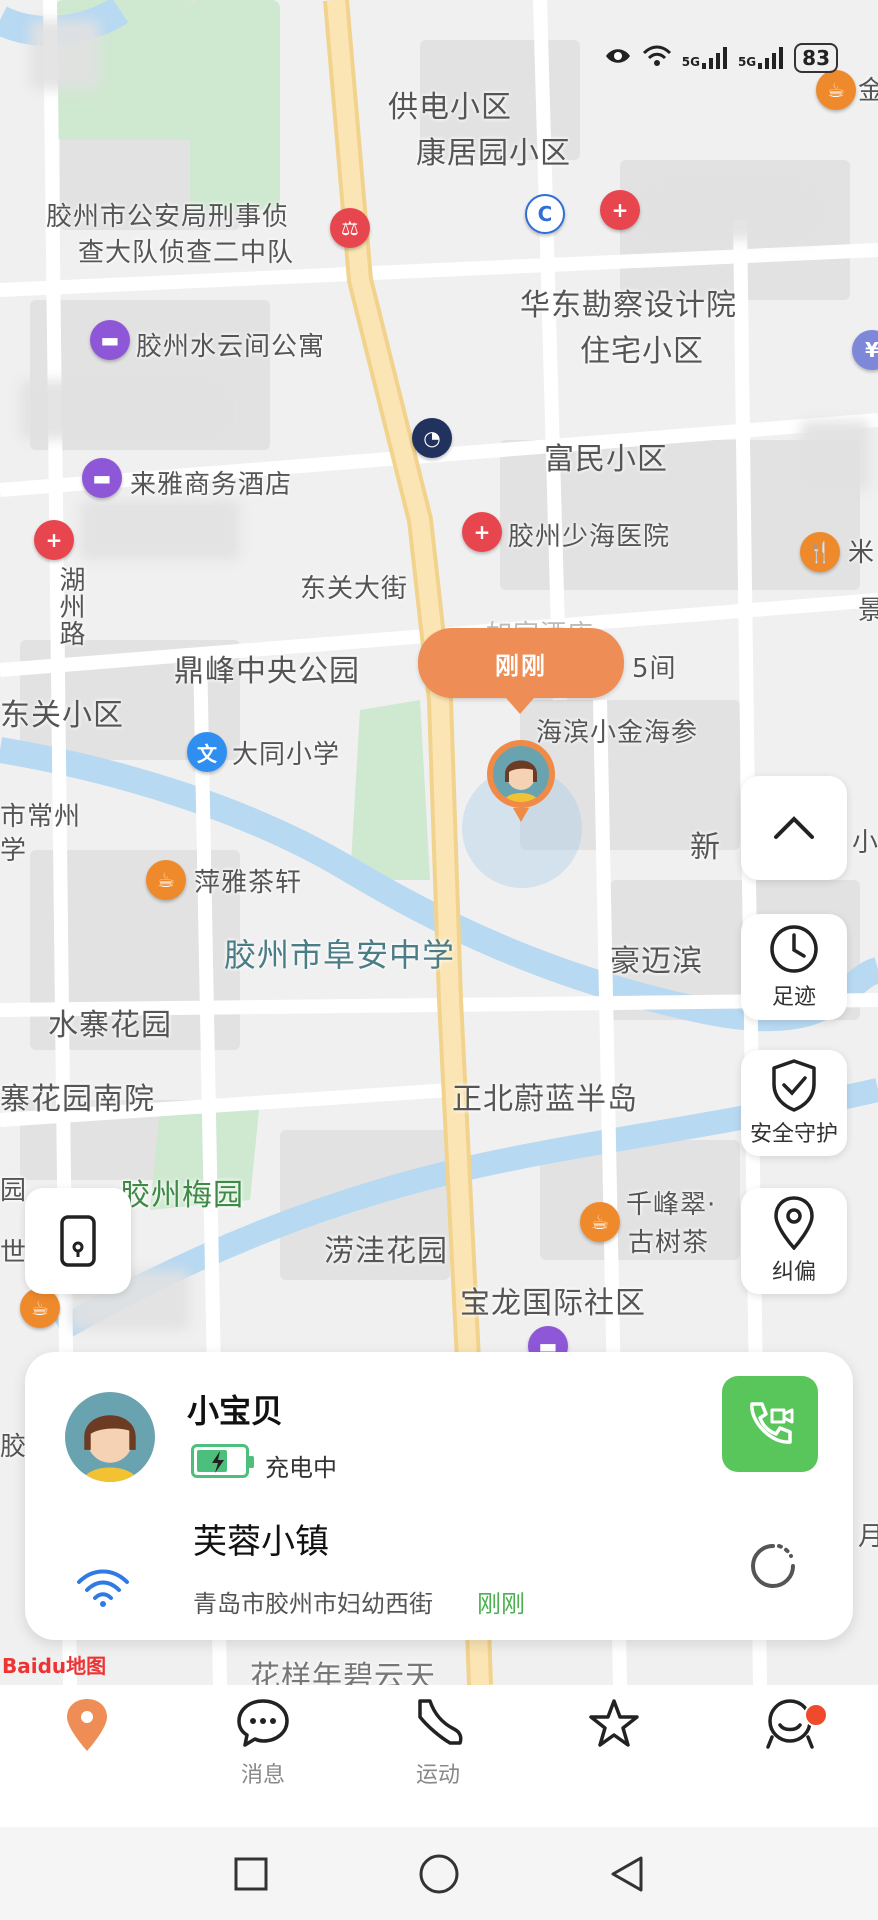  What do you see at coordinates (816, 1715) in the screenshot?
I see `notification-badge` at bounding box center [816, 1715].